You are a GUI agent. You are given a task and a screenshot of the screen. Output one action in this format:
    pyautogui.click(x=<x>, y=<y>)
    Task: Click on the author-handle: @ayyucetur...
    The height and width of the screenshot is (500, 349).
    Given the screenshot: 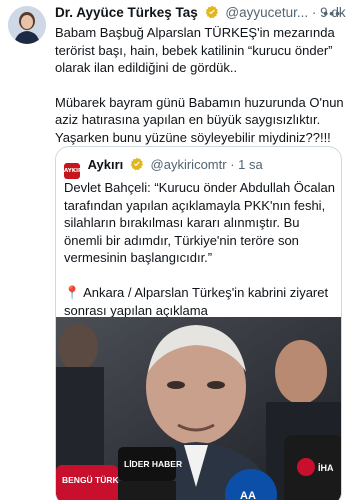 What is the action you would take?
    pyautogui.click(x=266, y=12)
    